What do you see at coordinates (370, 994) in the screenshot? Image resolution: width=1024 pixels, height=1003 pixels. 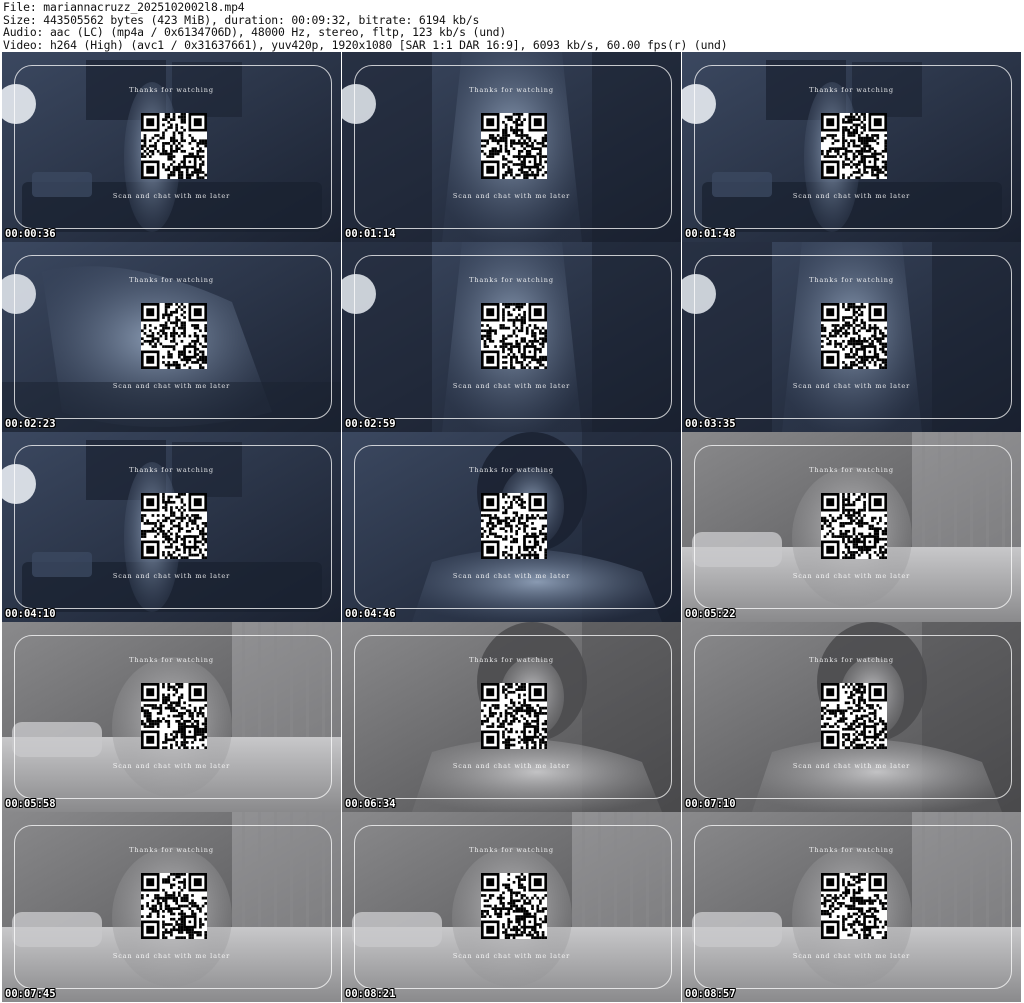 I see `thumbnail-timestamp: 00:08:21` at bounding box center [370, 994].